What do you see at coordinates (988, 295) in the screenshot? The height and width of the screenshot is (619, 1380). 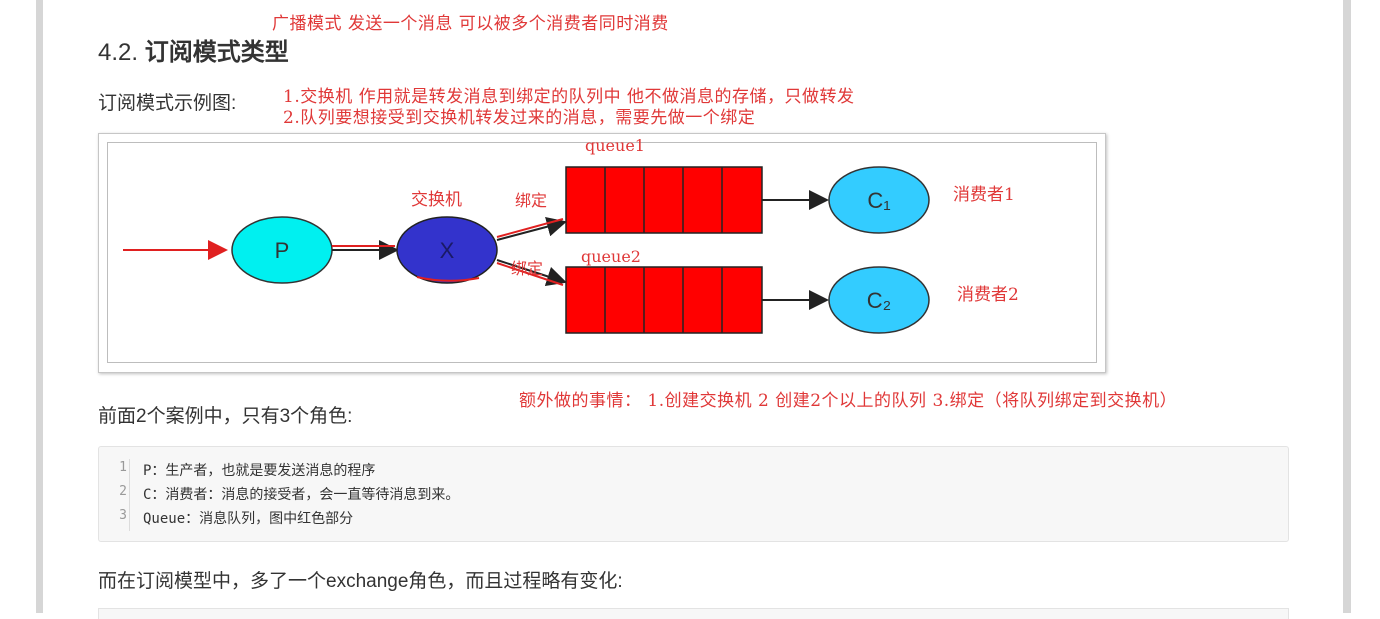 I see `consumer2-annotation: 消费者2` at bounding box center [988, 295].